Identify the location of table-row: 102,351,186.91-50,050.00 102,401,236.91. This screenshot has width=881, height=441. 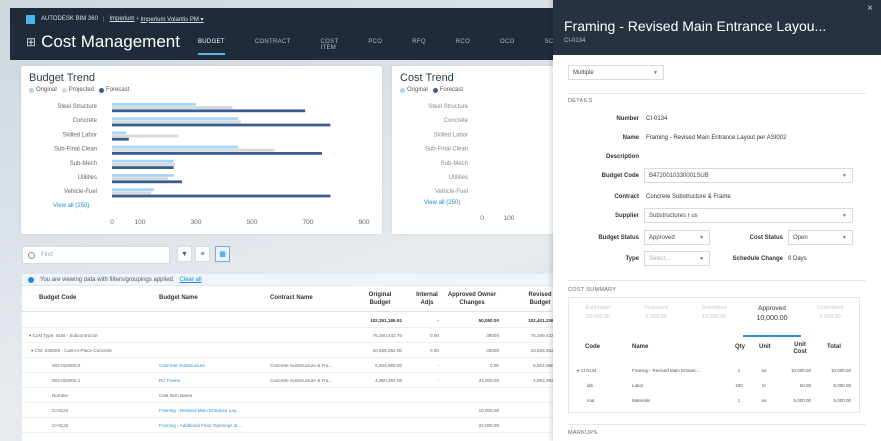
(292, 320).